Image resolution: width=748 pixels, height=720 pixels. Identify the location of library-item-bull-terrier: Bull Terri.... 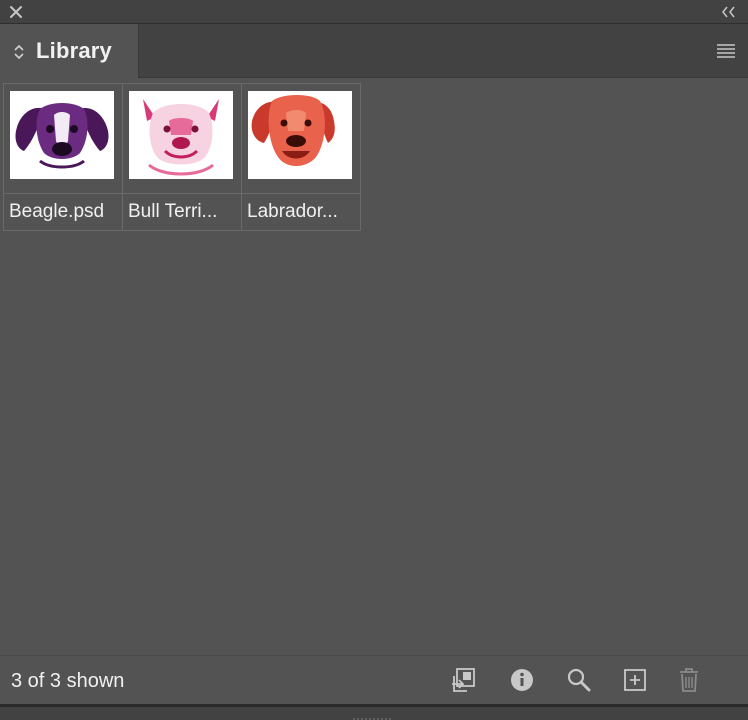
(182, 157).